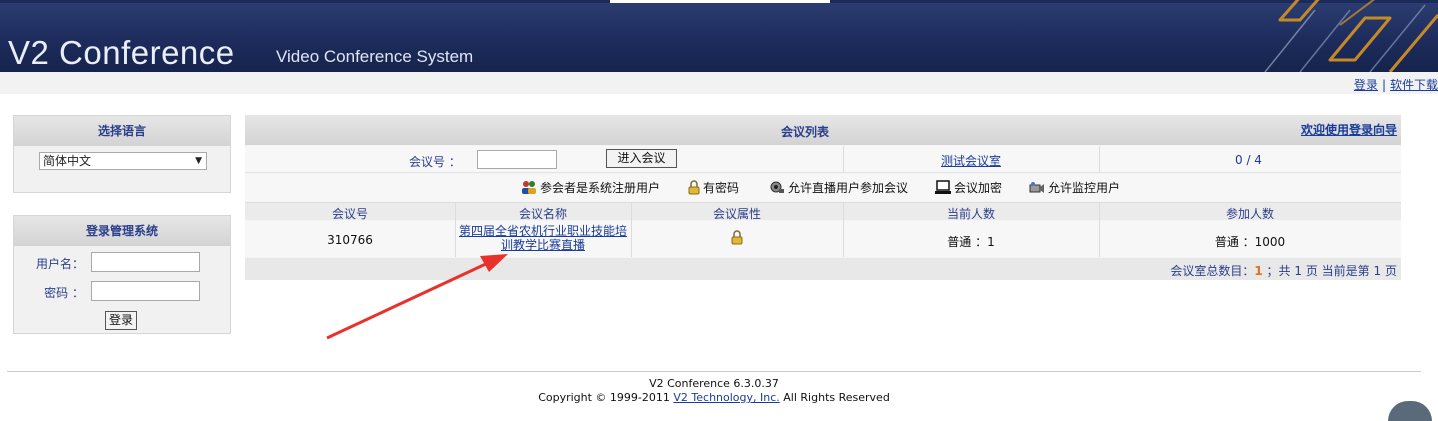 Image resolution: width=1438 pixels, height=421 pixels. I want to click on meeting-name-line1: 第四届全省农机行业职业技能培, so click(542, 231).